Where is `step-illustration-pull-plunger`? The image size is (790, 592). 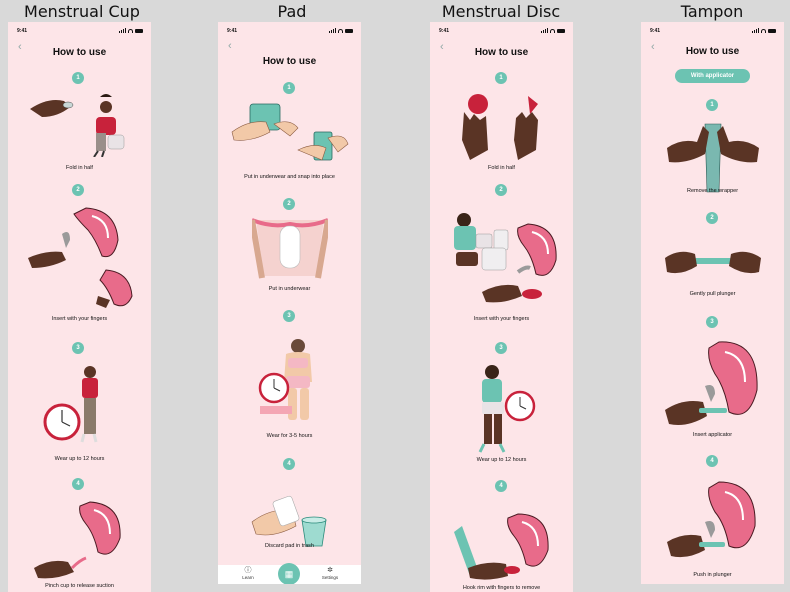
step-illustration-pull-plunger is located at coordinates (713, 262).